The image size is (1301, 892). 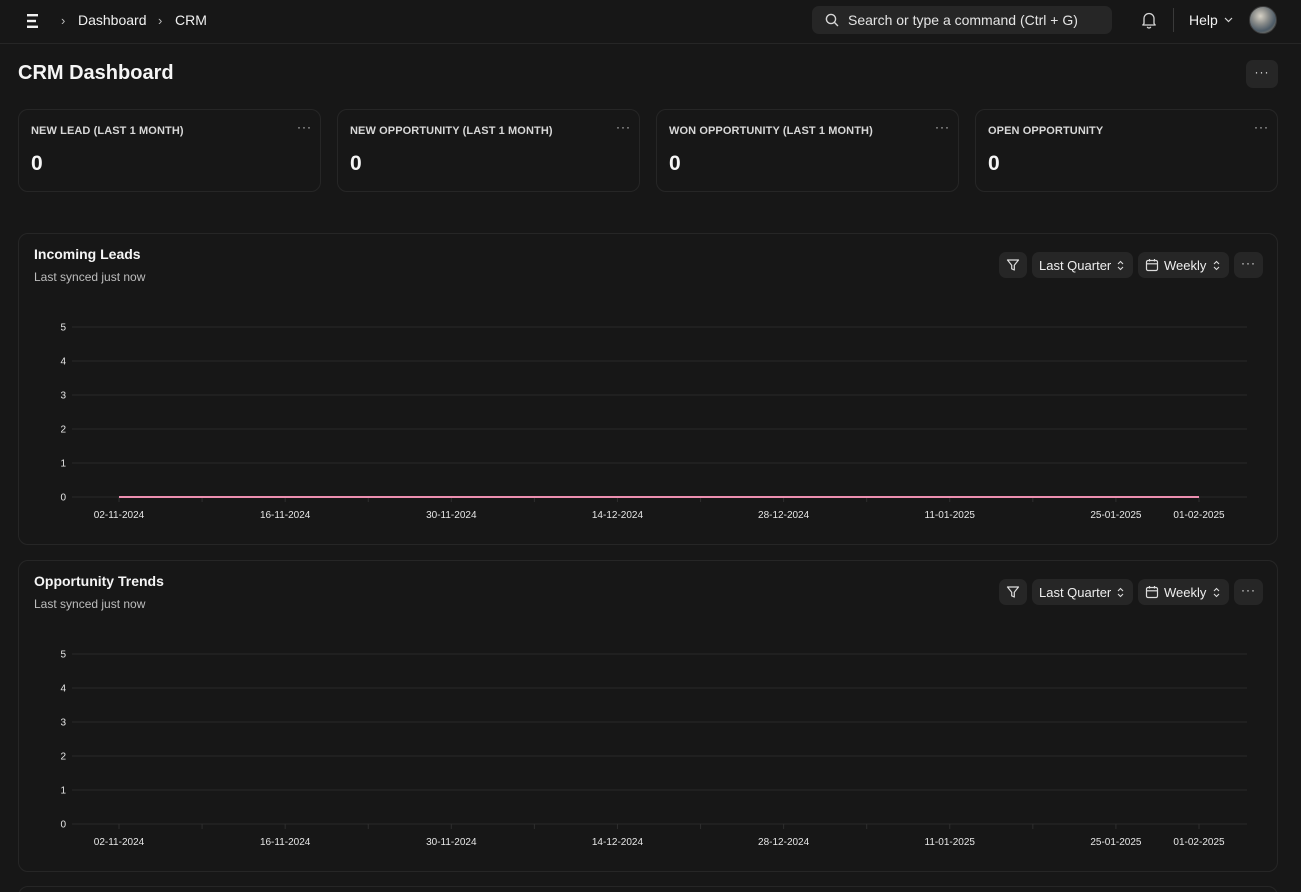 What do you see at coordinates (771, 131) in the screenshot?
I see `card-label: WON OPPORTUNITY (LAST 1 MONTH)` at bounding box center [771, 131].